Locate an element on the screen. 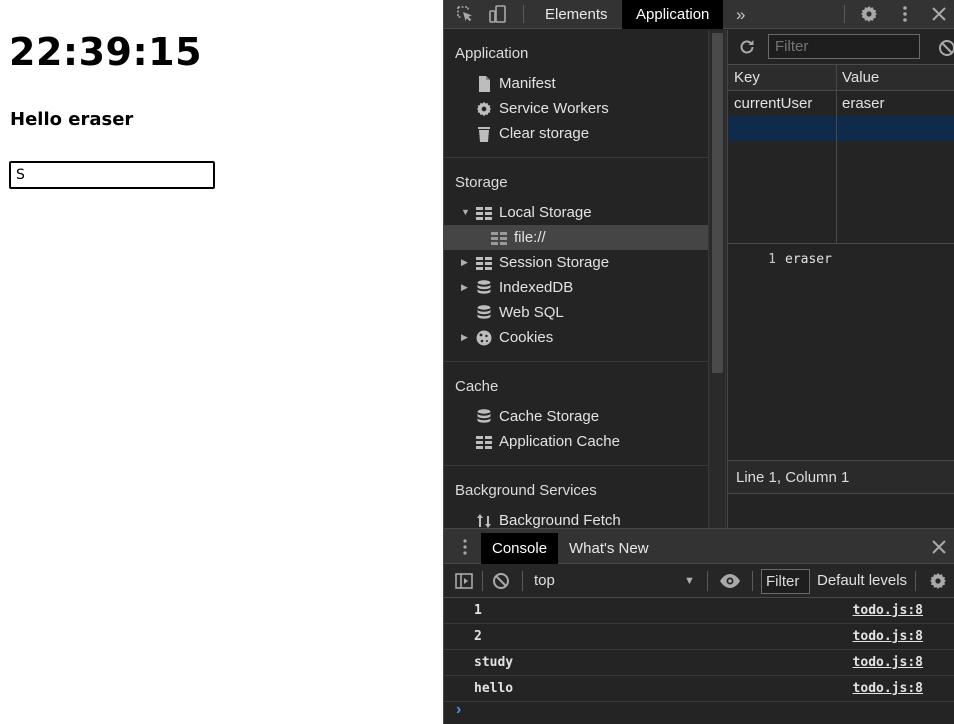  sidebar-toggle-icon is located at coordinates (464, 581).